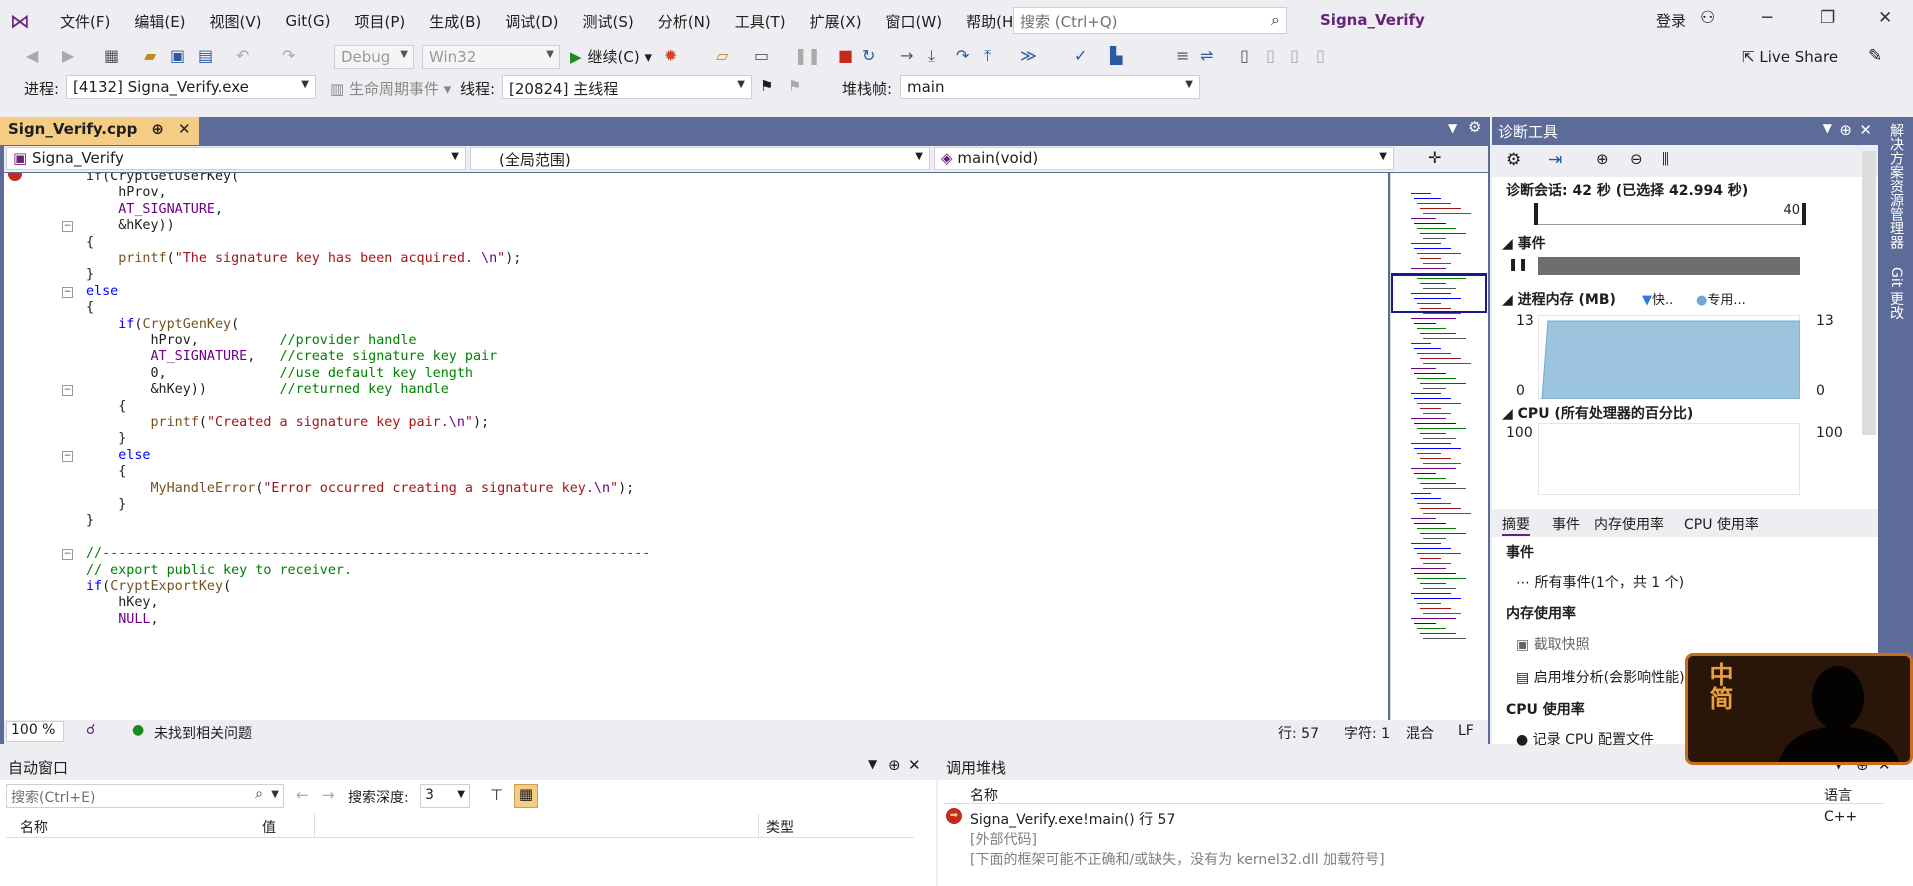 The height and width of the screenshot is (886, 1913). I want to click on browse-icon: ▱, so click(722, 55).